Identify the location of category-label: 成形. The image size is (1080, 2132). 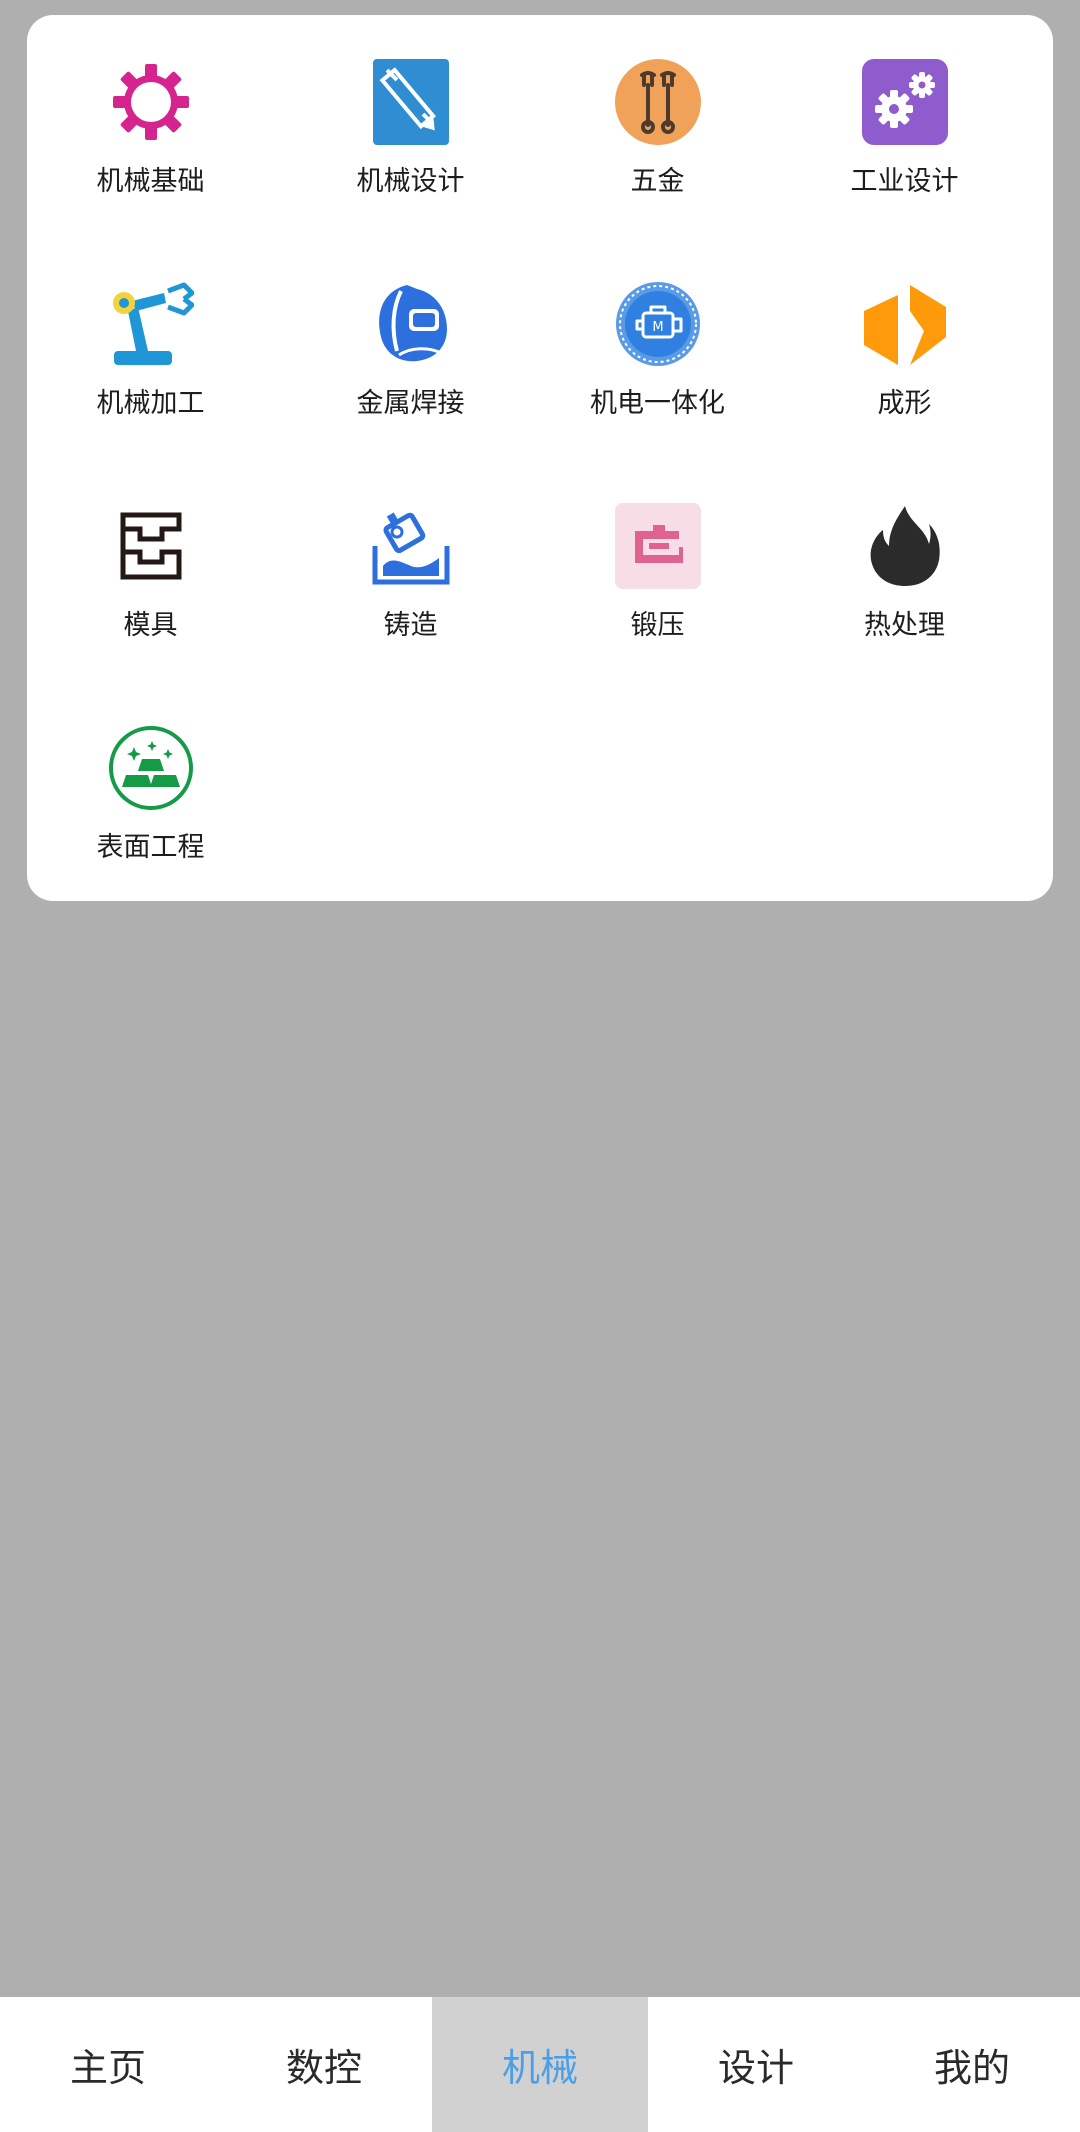
(904, 403).